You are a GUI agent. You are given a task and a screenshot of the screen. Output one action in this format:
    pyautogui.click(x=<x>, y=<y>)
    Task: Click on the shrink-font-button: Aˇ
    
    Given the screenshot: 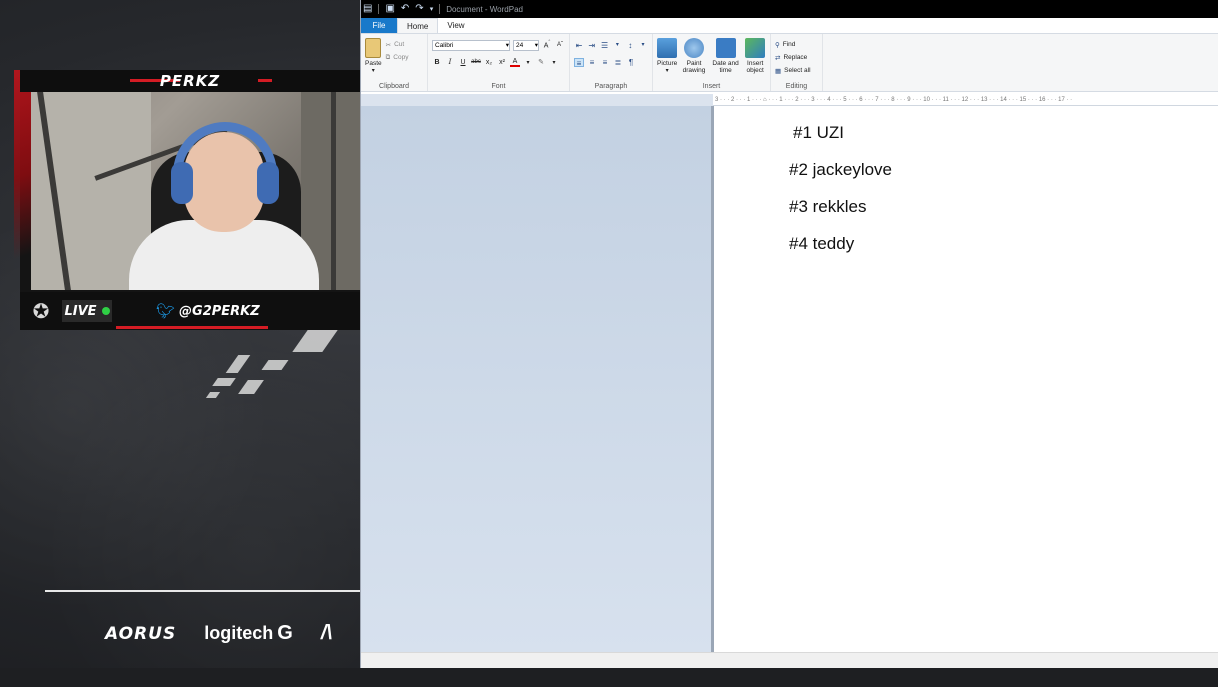 What is the action you would take?
    pyautogui.click(x=560, y=45)
    